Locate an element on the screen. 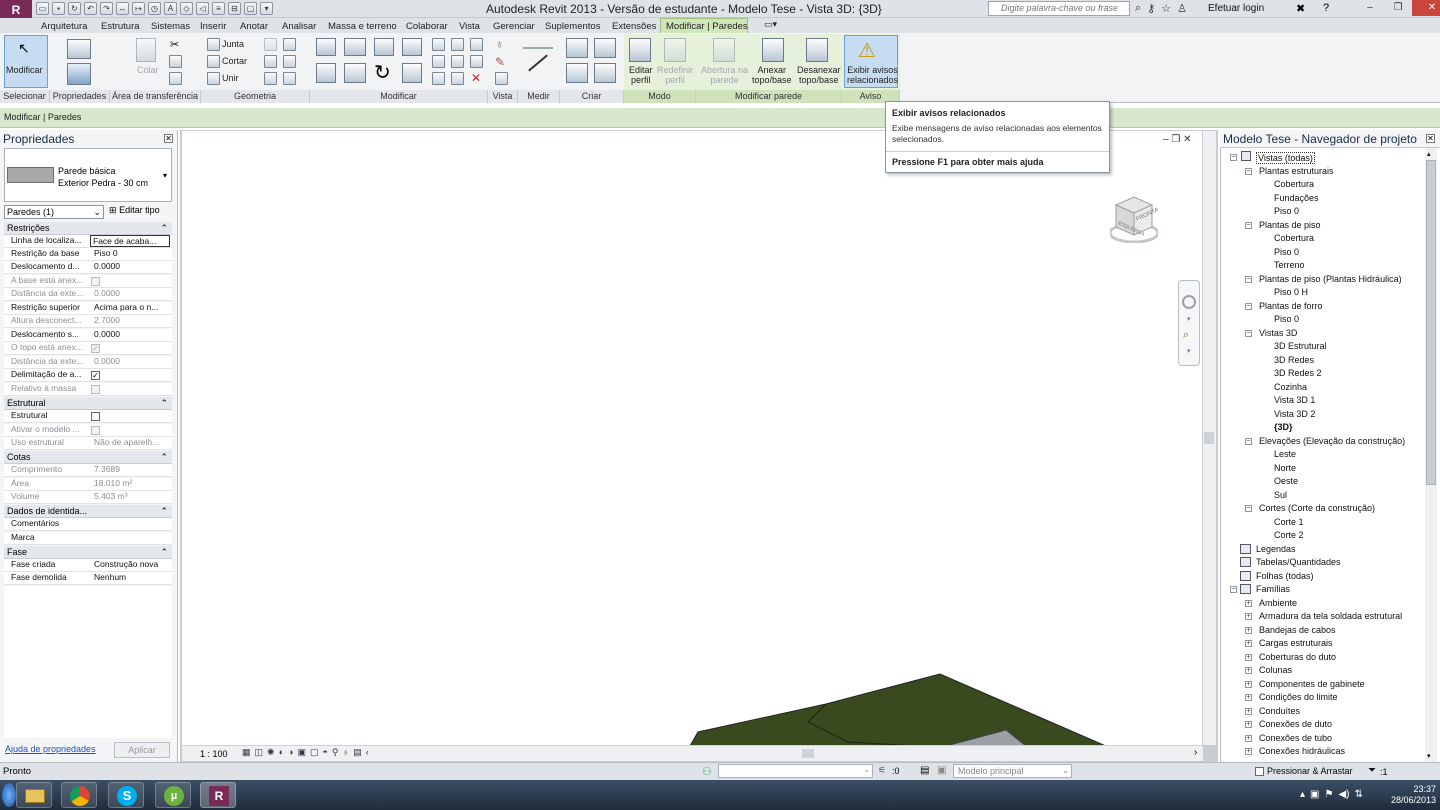  unite-icon is located at coordinates (213, 78).